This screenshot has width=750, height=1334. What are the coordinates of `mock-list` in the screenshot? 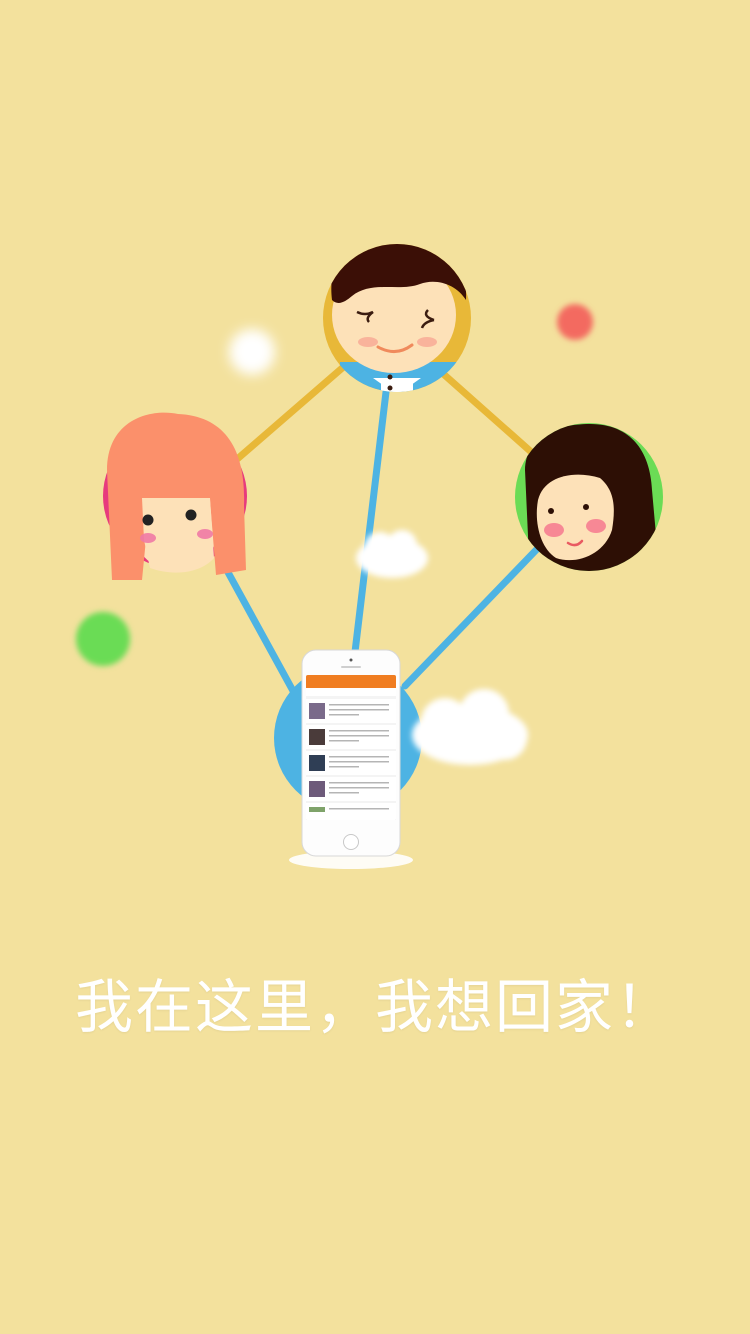 It's located at (351, 759).